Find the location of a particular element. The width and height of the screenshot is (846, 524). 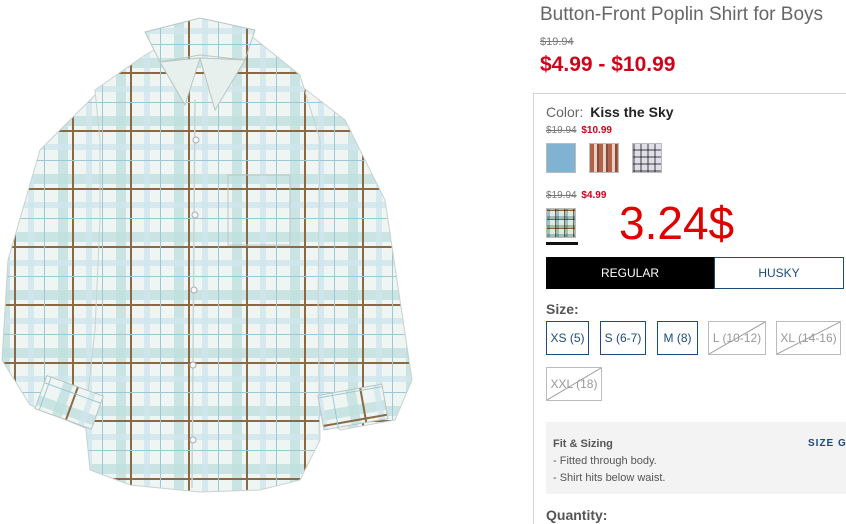

swatch-group-sale-price-2: $4.99 is located at coordinates (594, 195).